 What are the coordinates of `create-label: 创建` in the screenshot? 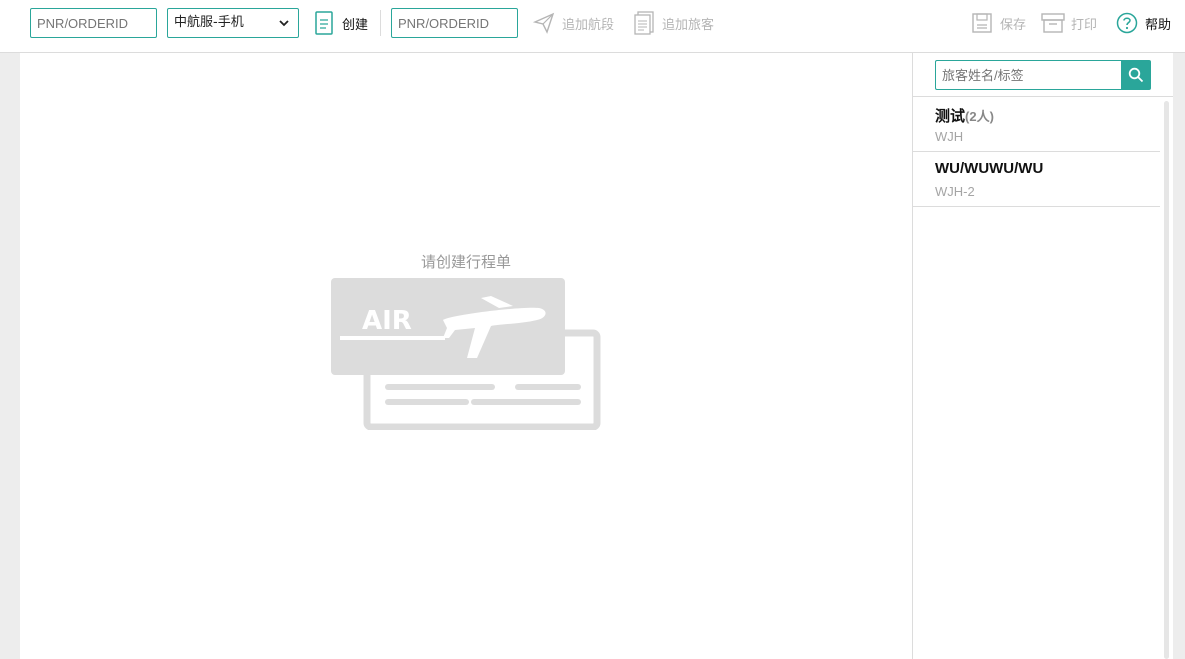 It's located at (355, 25).